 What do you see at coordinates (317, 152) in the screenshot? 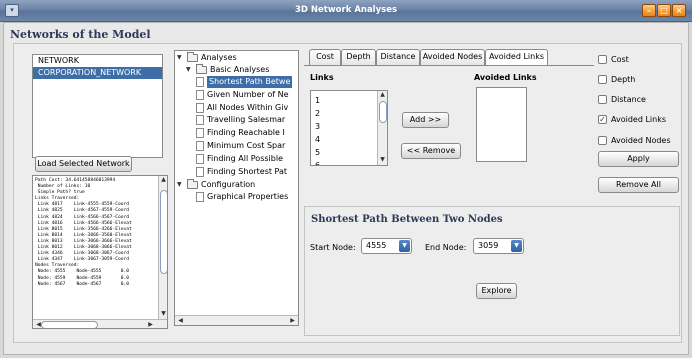
I see `list-item: 5` at bounding box center [317, 152].